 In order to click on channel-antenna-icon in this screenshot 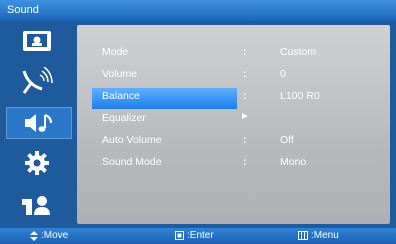, I will do `click(37, 80)`.